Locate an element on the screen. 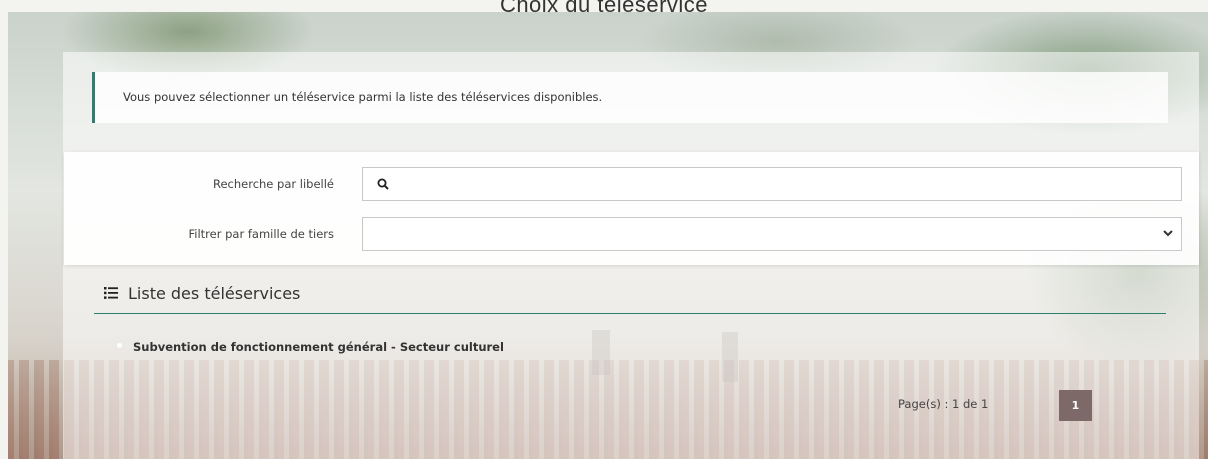  list-icon is located at coordinates (111, 293).